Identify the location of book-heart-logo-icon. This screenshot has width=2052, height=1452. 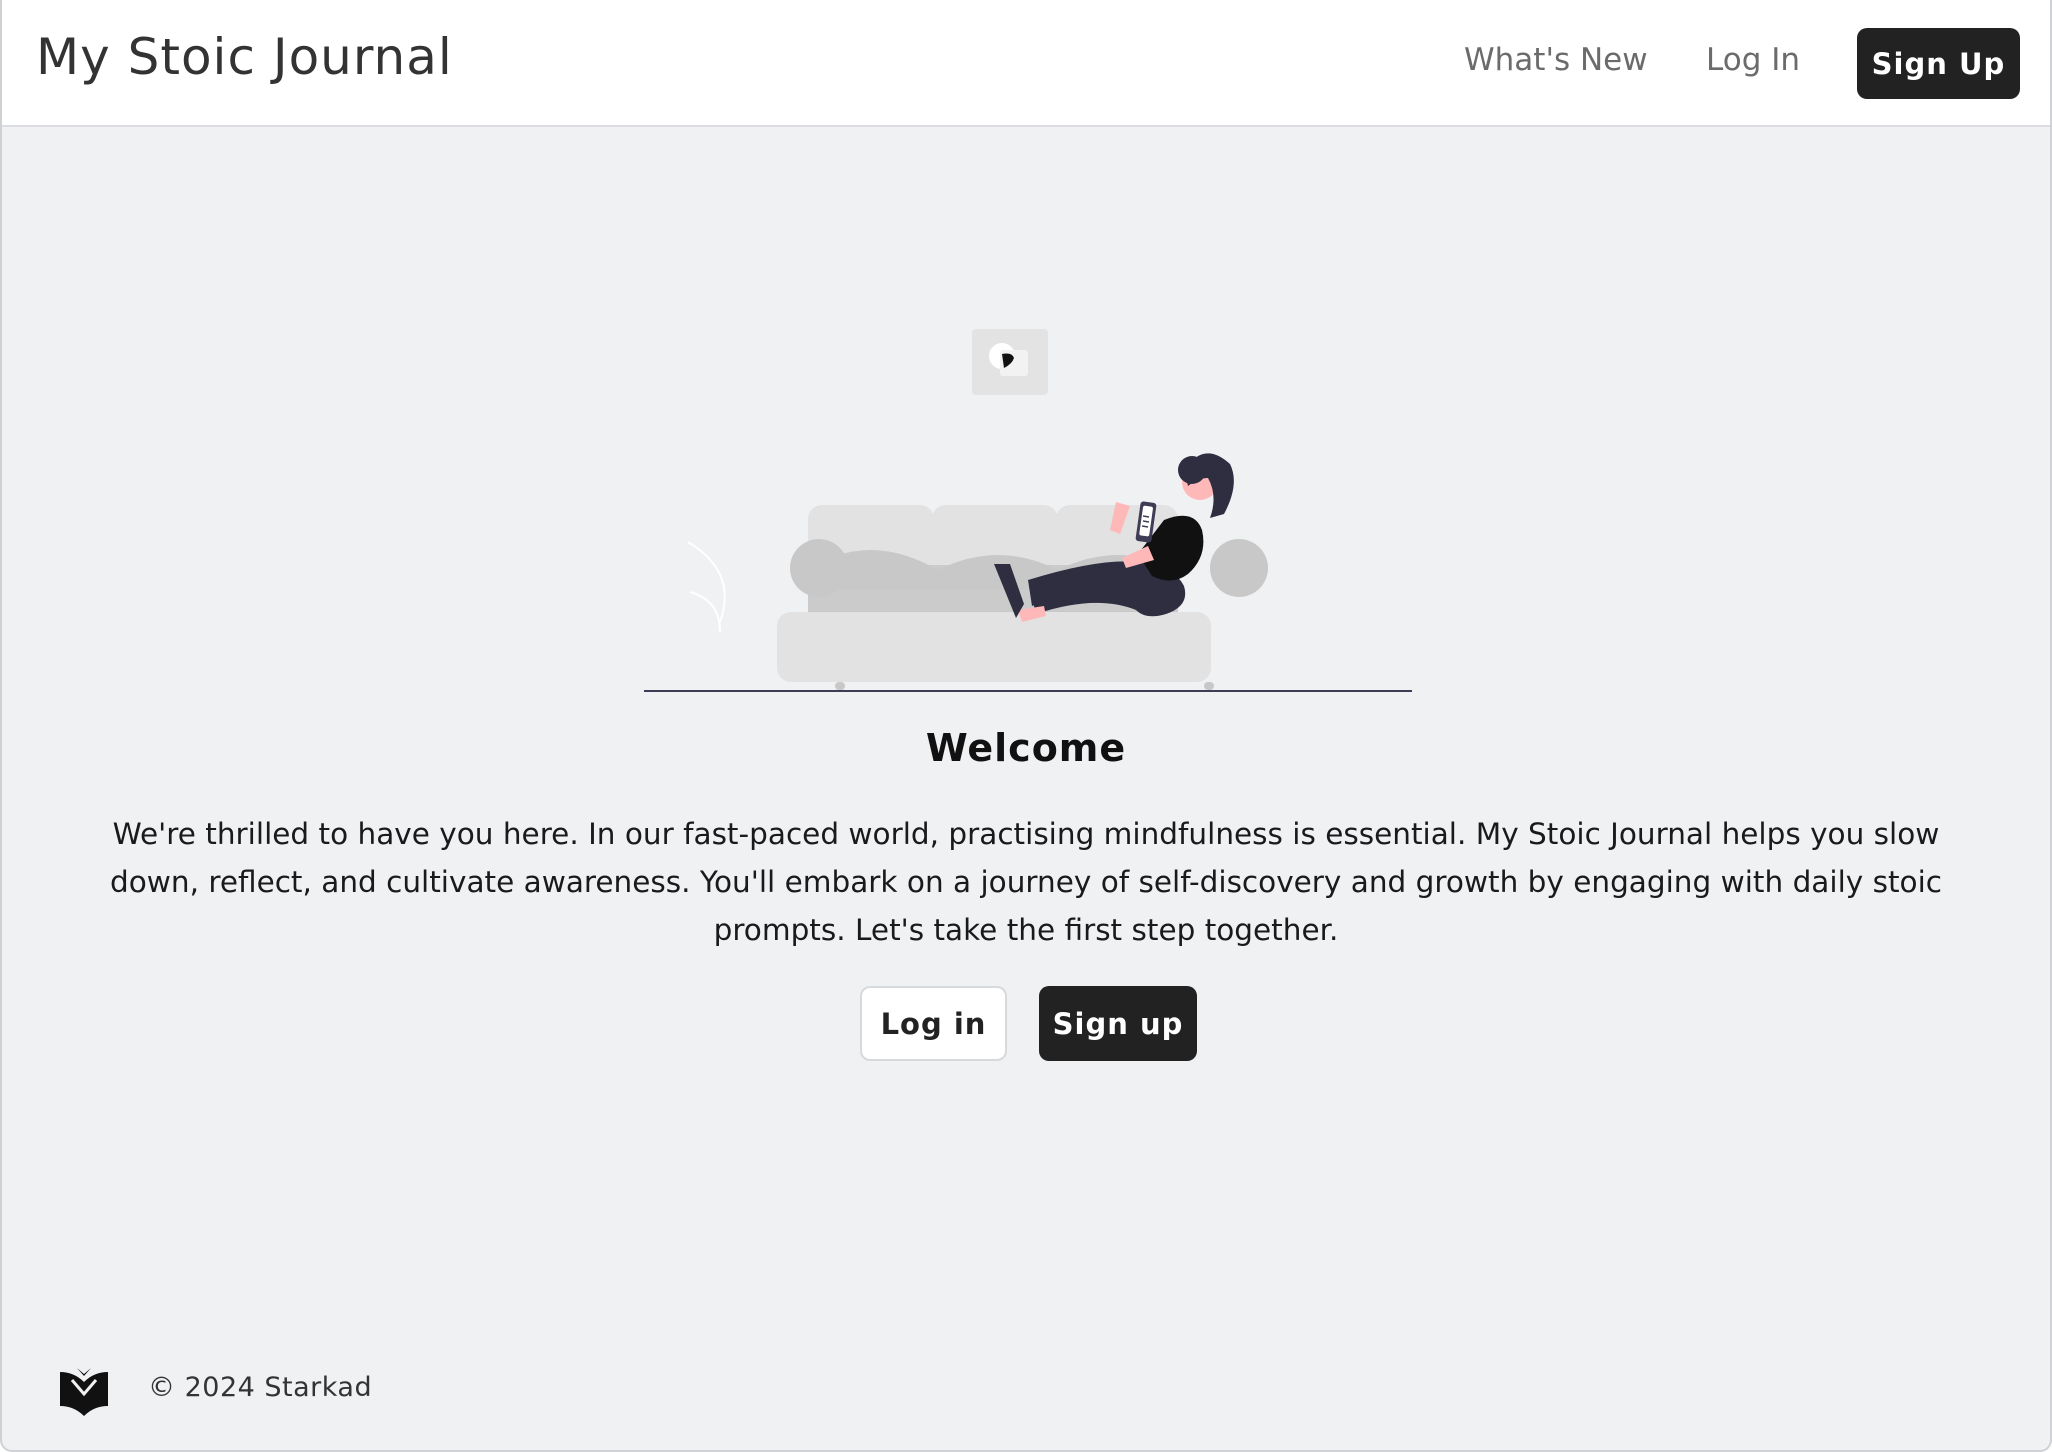
(84, 1392).